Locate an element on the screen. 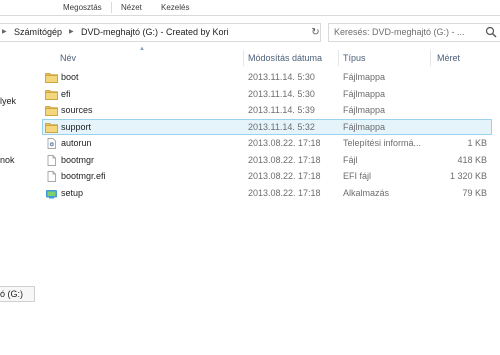 This screenshot has height=355, width=500. tab-divider is located at coordinates (111, 7).